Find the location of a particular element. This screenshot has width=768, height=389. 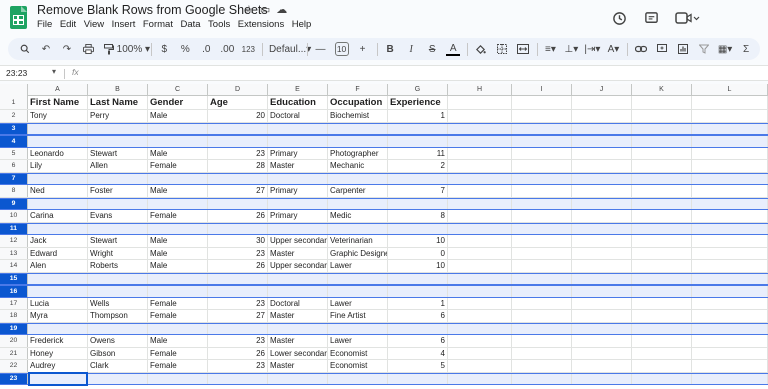

row-number: 20 is located at coordinates (14, 341).